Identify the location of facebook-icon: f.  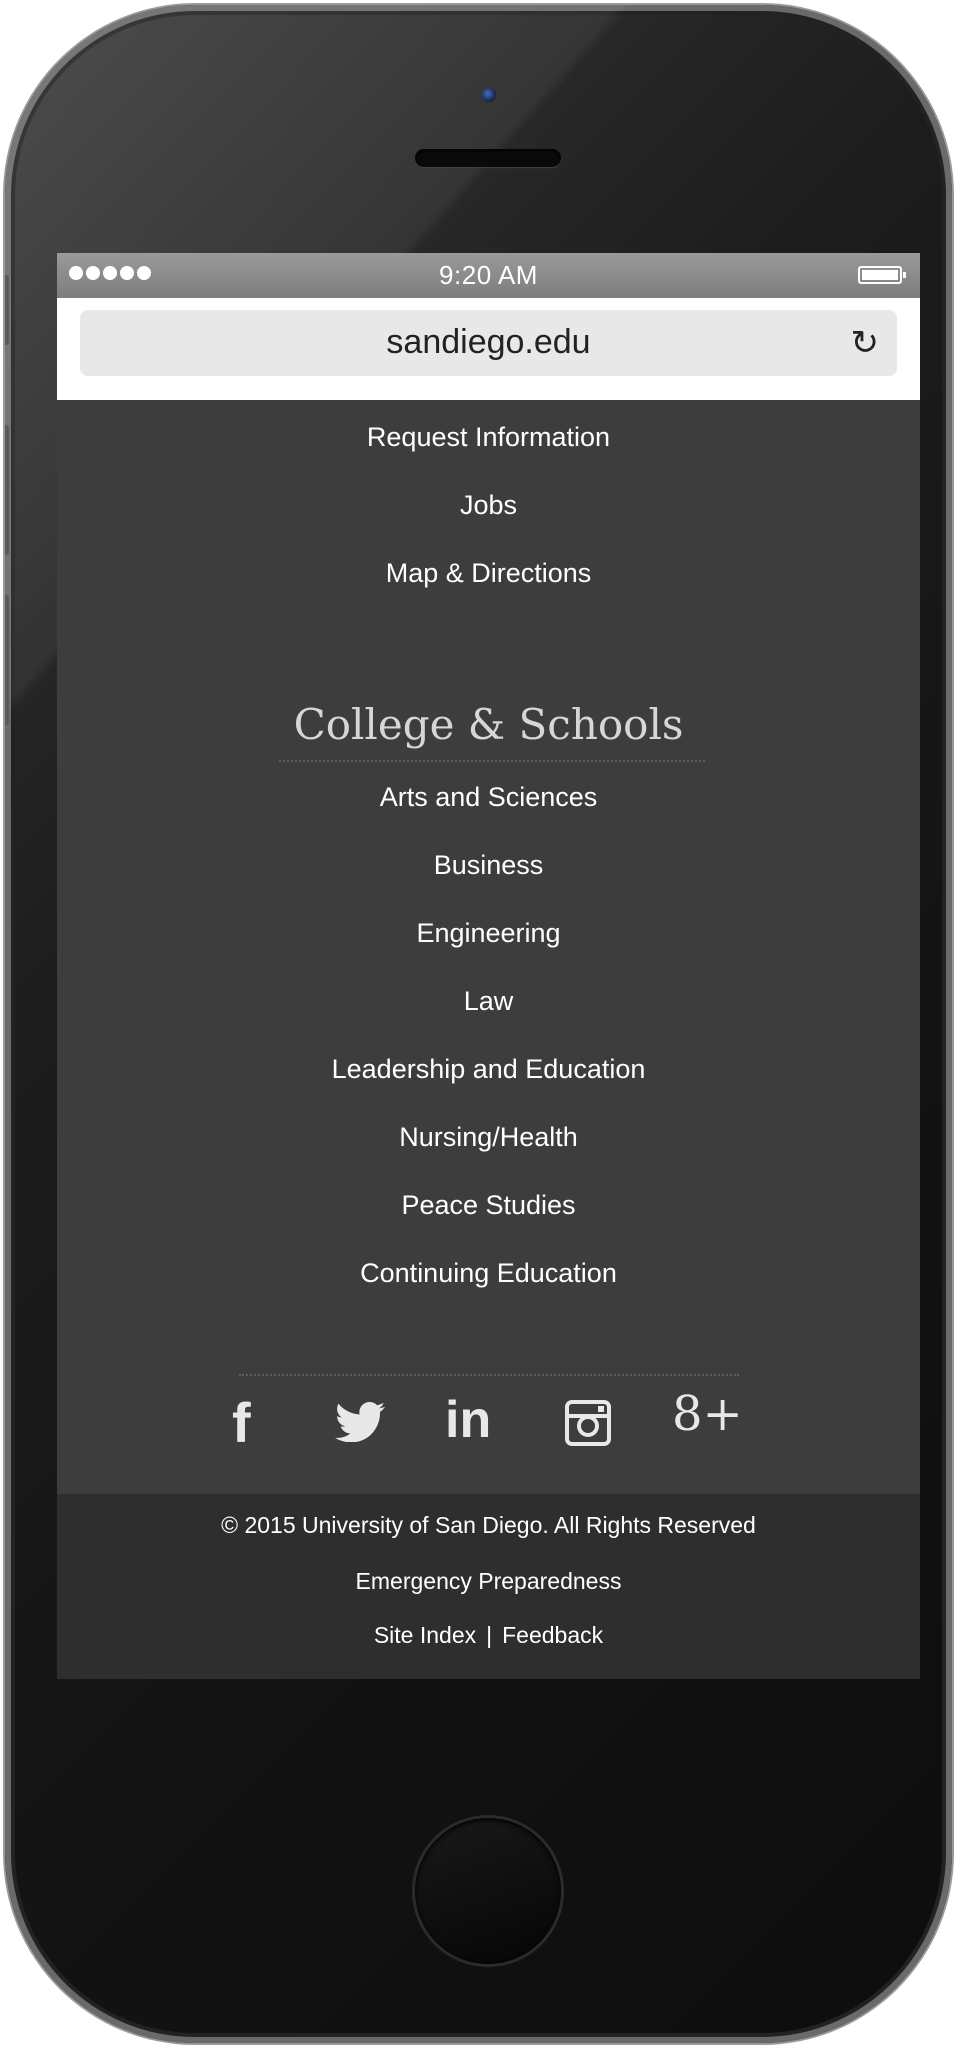
(241, 1422).